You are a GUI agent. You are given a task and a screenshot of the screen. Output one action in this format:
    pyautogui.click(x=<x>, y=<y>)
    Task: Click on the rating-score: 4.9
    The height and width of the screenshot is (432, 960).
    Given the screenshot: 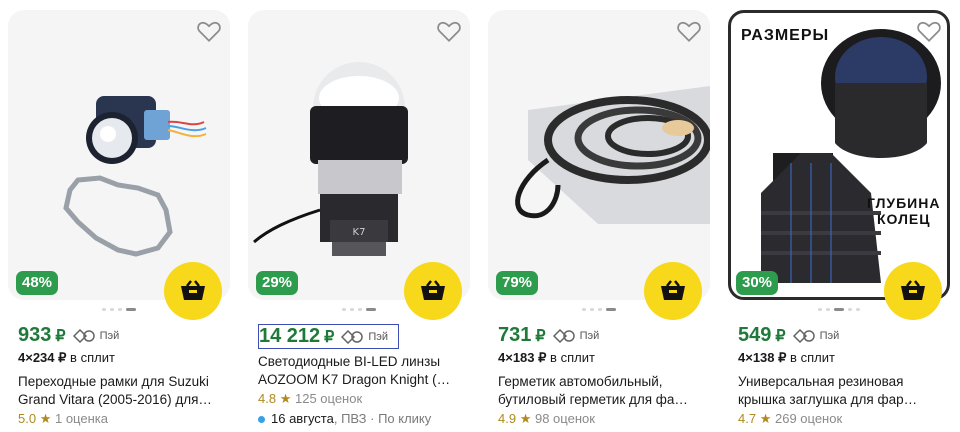 What is the action you would take?
    pyautogui.click(x=507, y=418)
    